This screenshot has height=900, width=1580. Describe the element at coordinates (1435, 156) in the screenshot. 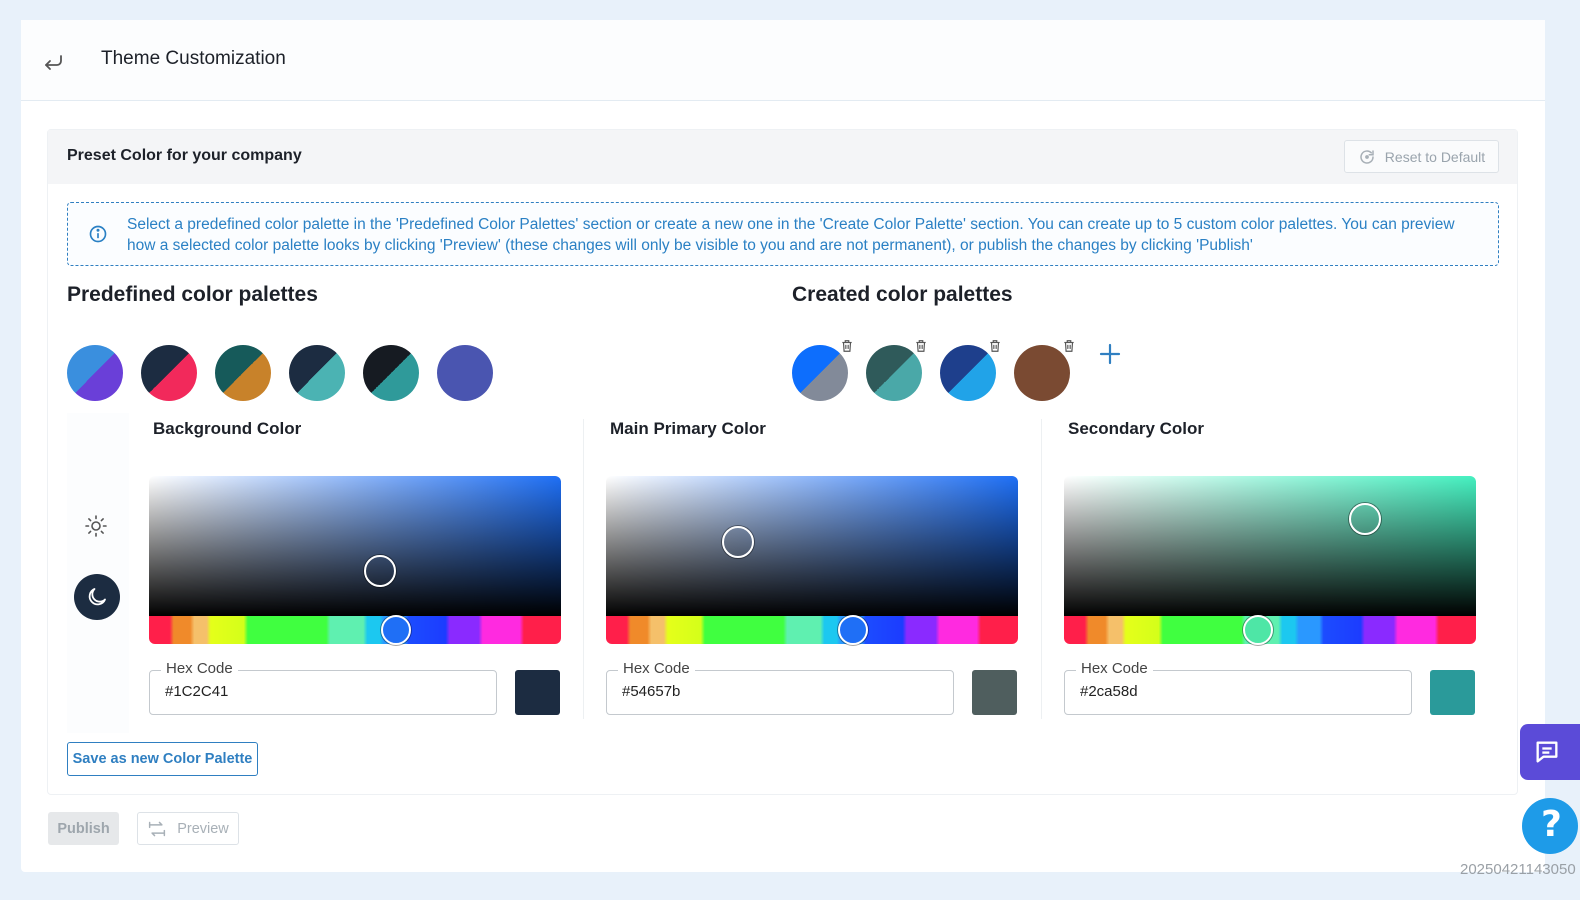

I see `reset-label: Reset to Default` at that location.